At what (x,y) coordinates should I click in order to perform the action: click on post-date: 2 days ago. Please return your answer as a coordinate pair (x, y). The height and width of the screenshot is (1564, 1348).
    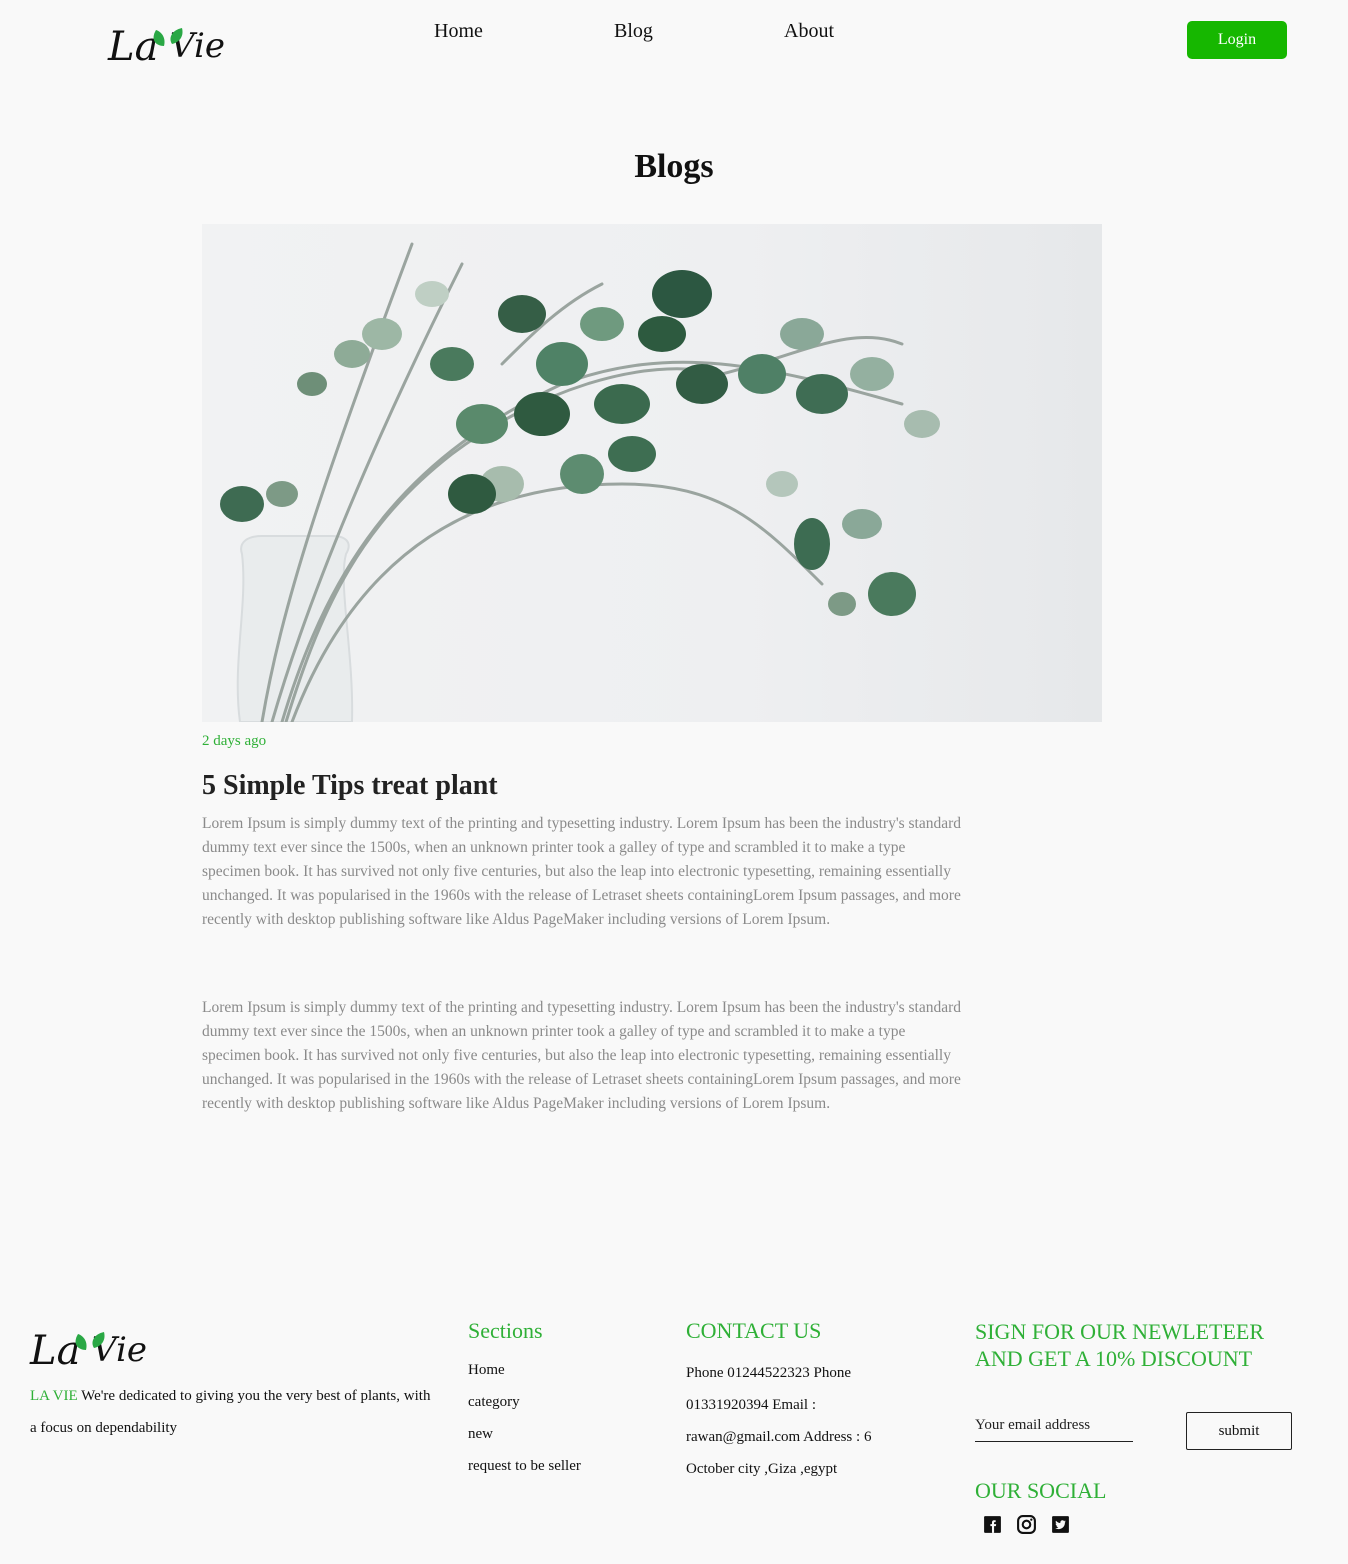
    Looking at the image, I should click on (234, 741).